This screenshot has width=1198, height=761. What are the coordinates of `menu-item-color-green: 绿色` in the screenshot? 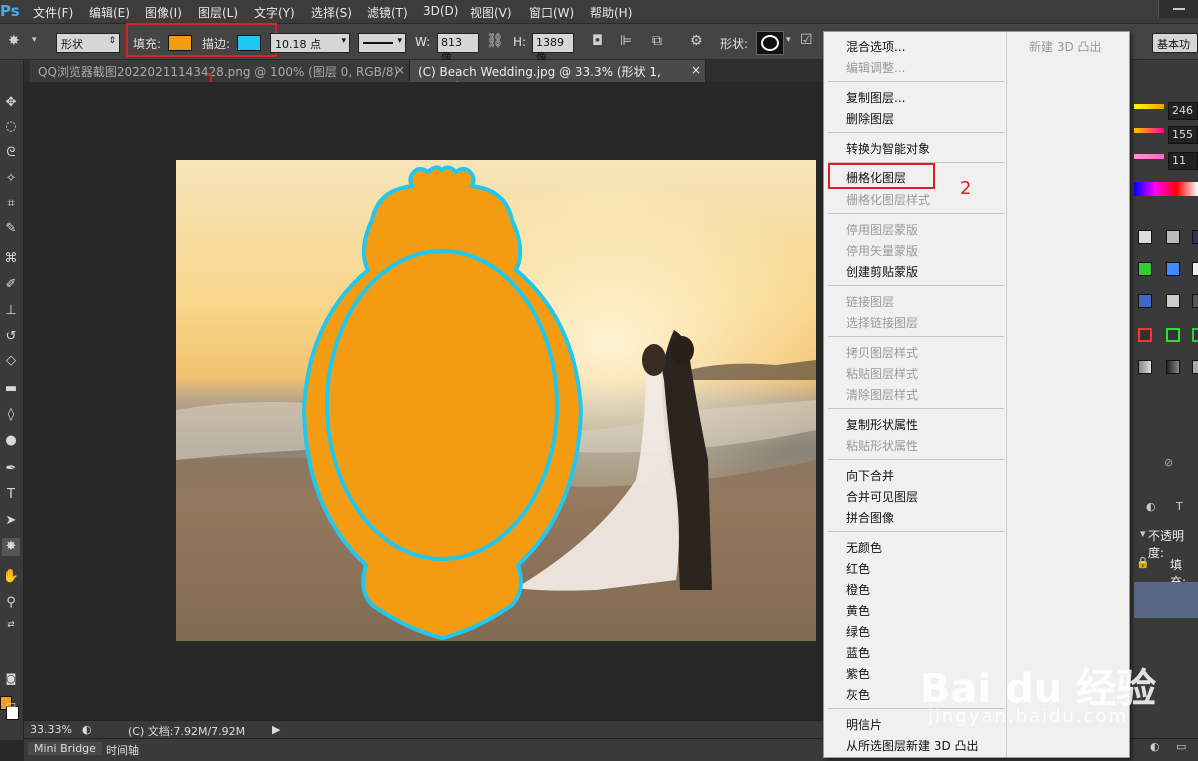 It's located at (858, 631).